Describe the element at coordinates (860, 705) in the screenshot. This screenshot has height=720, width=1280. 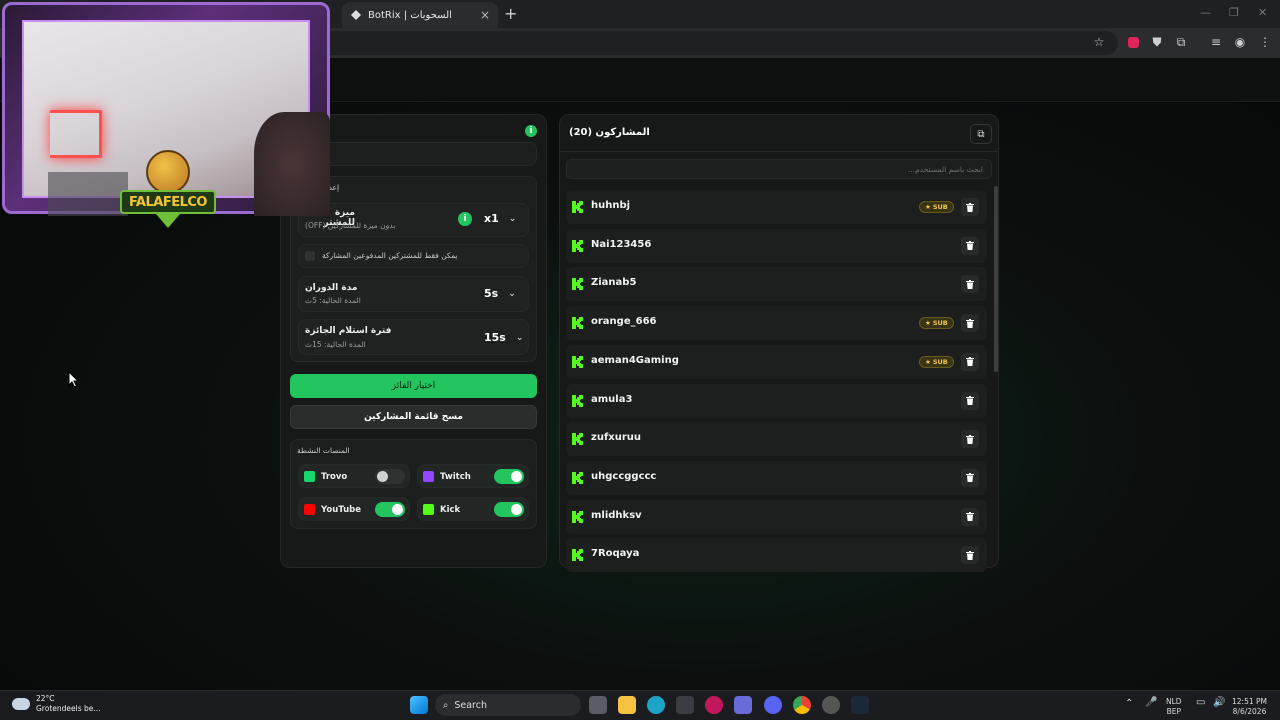
I see `steam-icon` at that location.